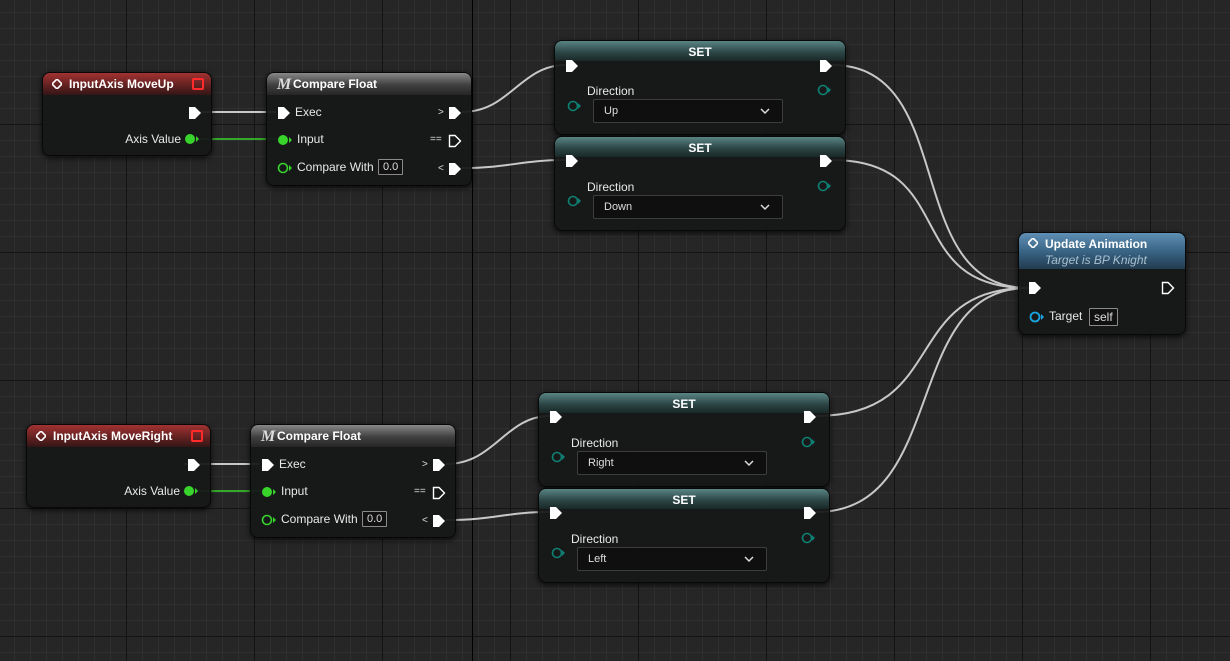  What do you see at coordinates (441, 168) in the screenshot?
I see `less-label: <` at bounding box center [441, 168].